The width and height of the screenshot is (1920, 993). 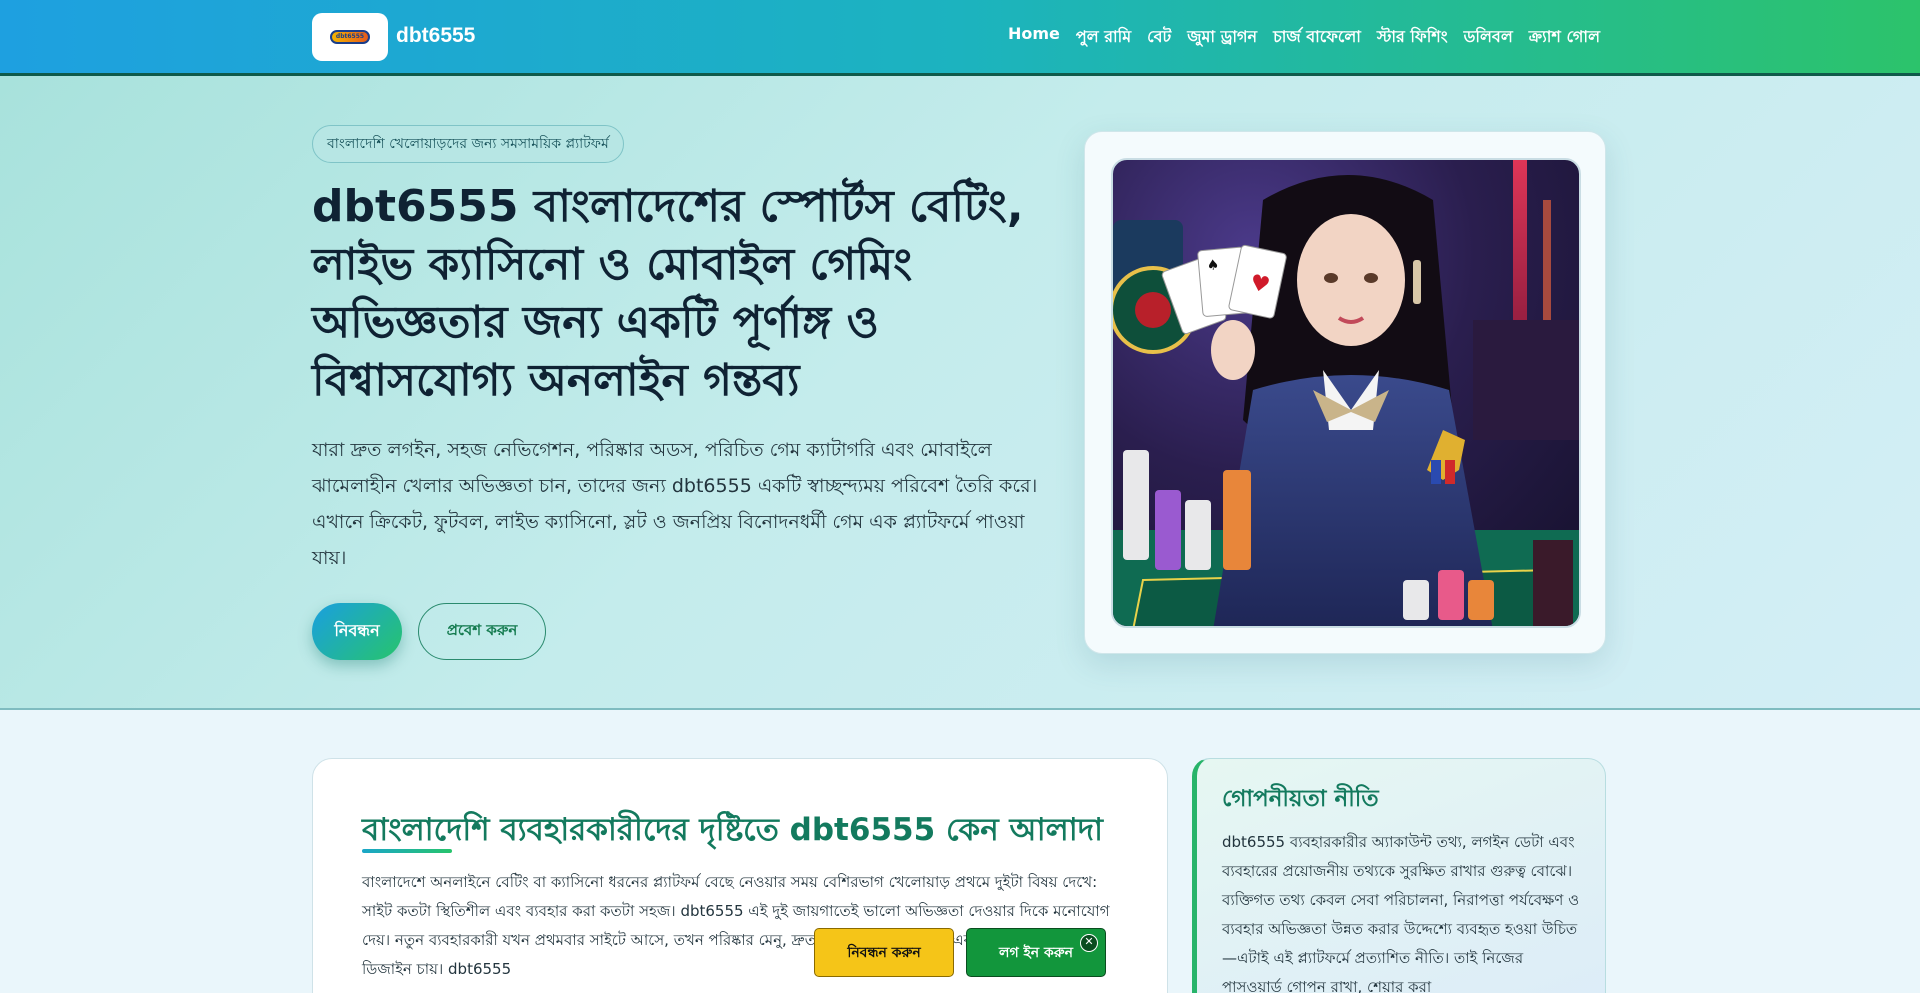 I want to click on casino-dealer-illustration: ♠ ♥, so click(x=1346, y=393).